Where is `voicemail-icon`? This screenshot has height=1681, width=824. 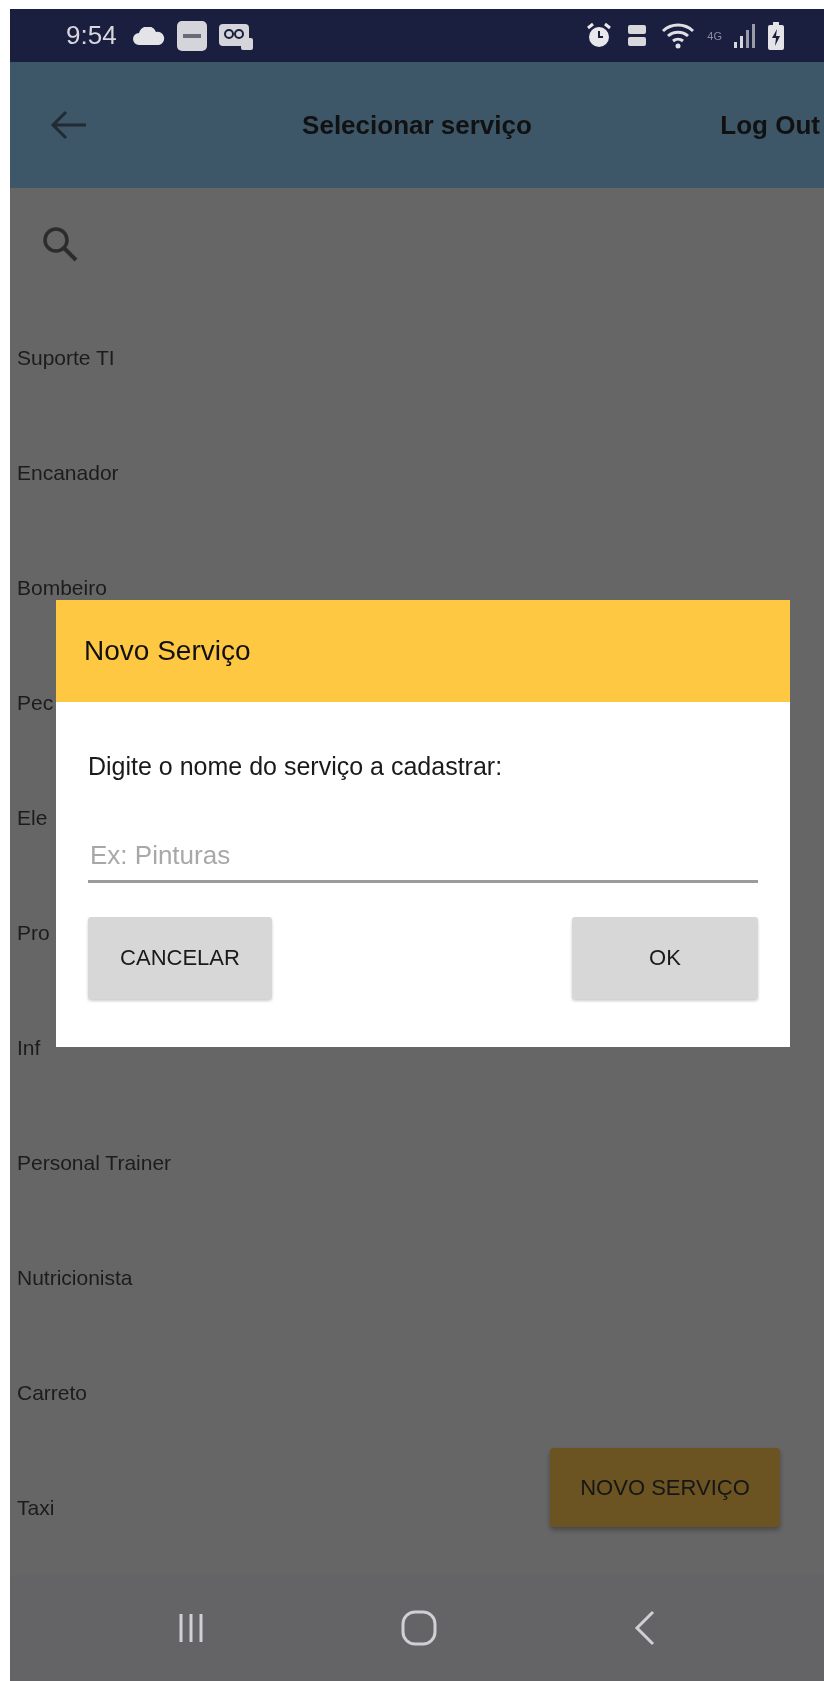
voicemail-icon is located at coordinates (235, 35).